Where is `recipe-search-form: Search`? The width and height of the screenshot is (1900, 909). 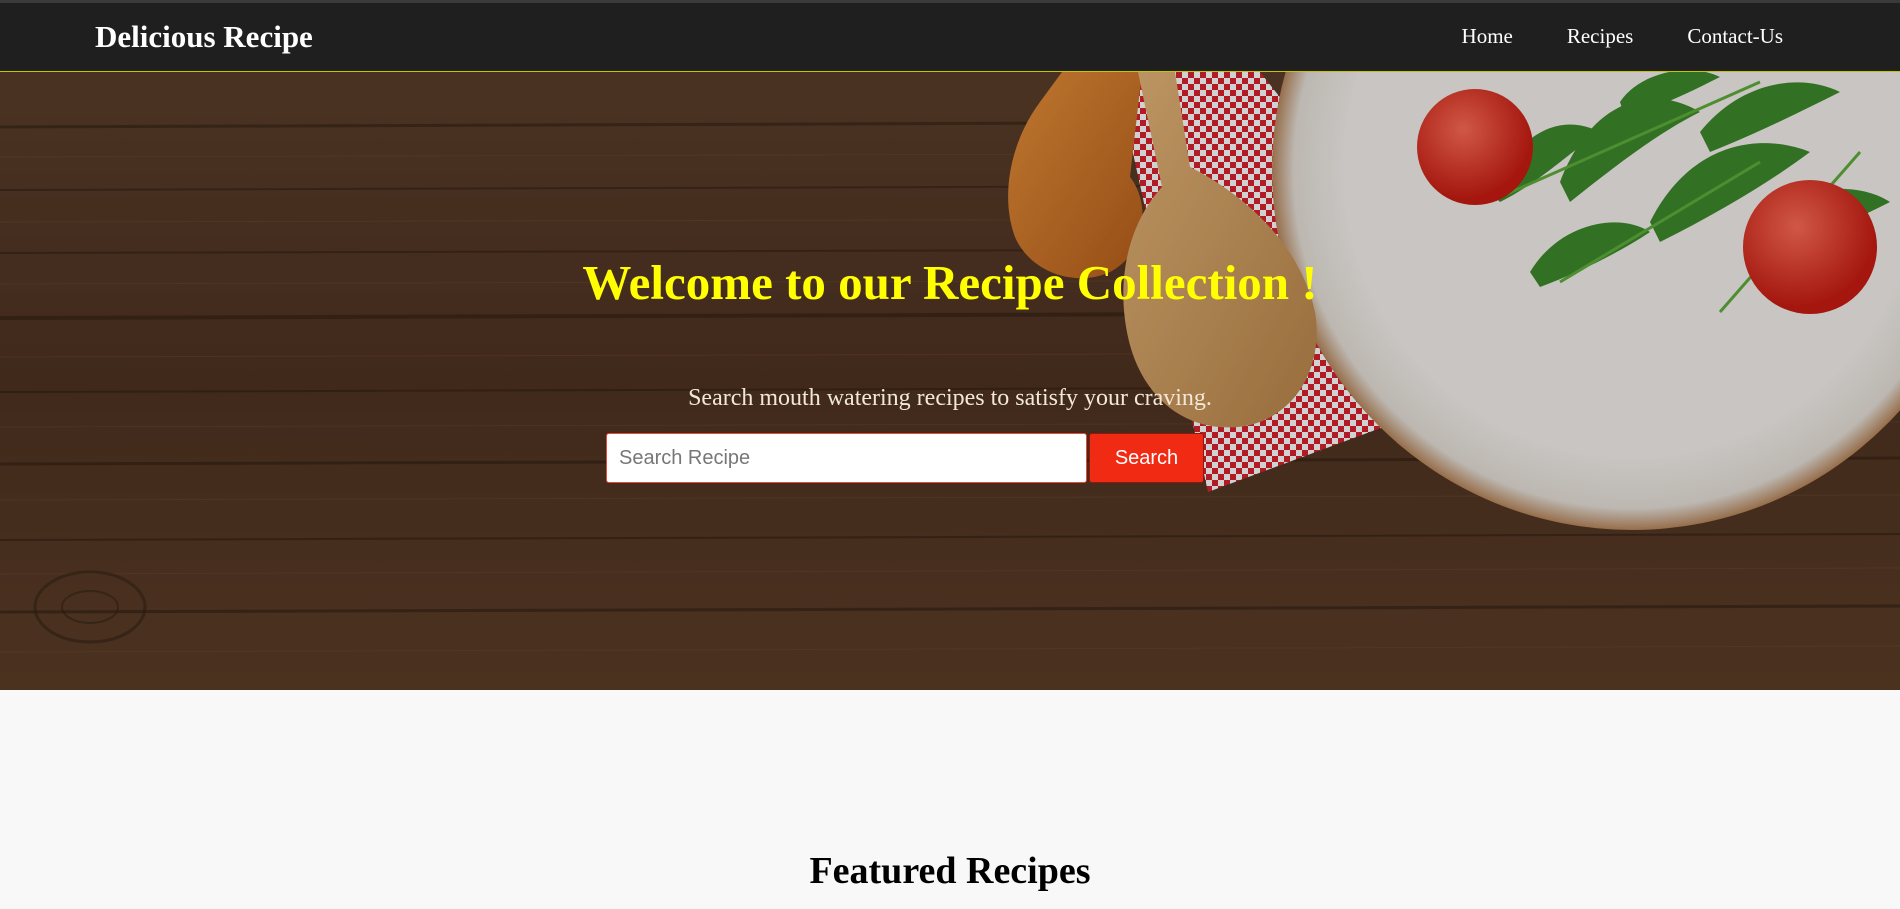 recipe-search-form: Search is located at coordinates (905, 458).